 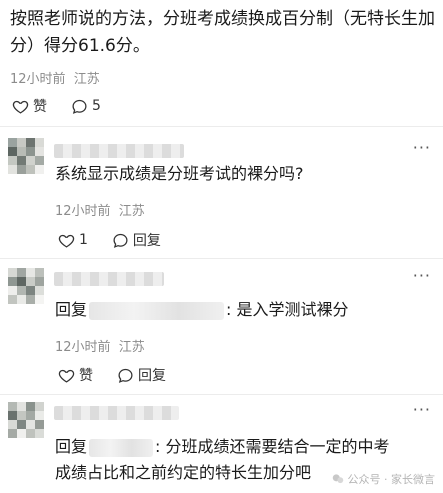 I want to click on post-meta: 12小时前 江苏, so click(x=55, y=77).